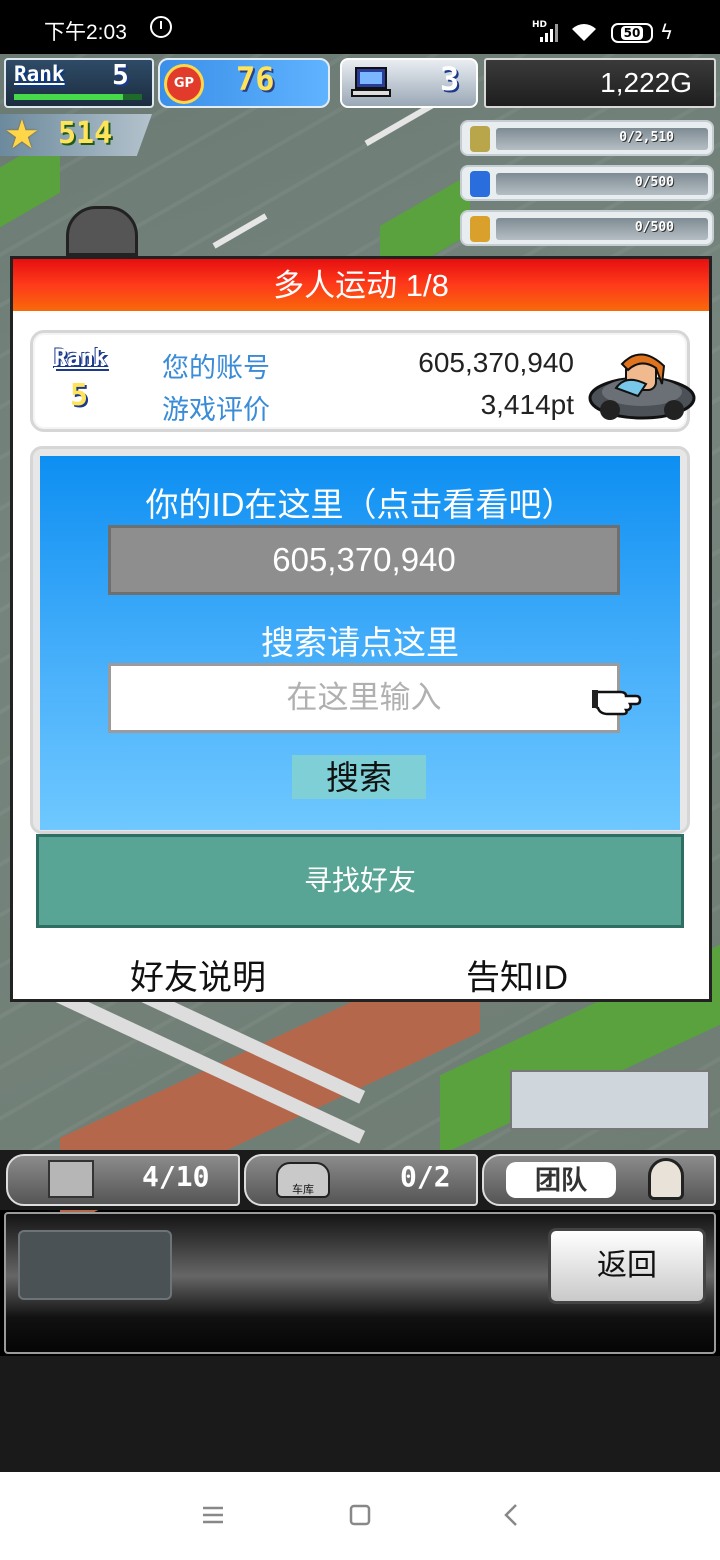  Describe the element at coordinates (80, 358) in the screenshot. I see `account-rank-label: Rank` at that location.